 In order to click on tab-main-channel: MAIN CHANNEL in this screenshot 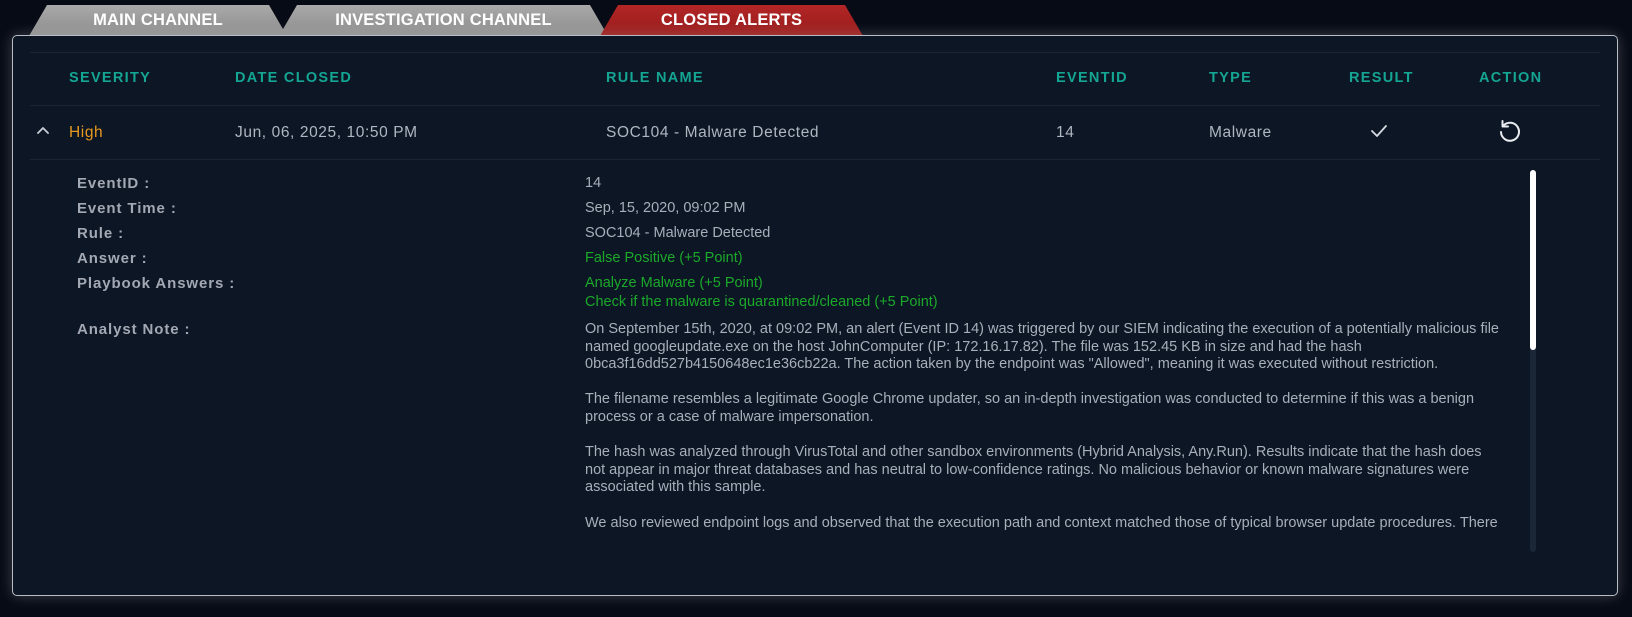, I will do `click(158, 20)`.